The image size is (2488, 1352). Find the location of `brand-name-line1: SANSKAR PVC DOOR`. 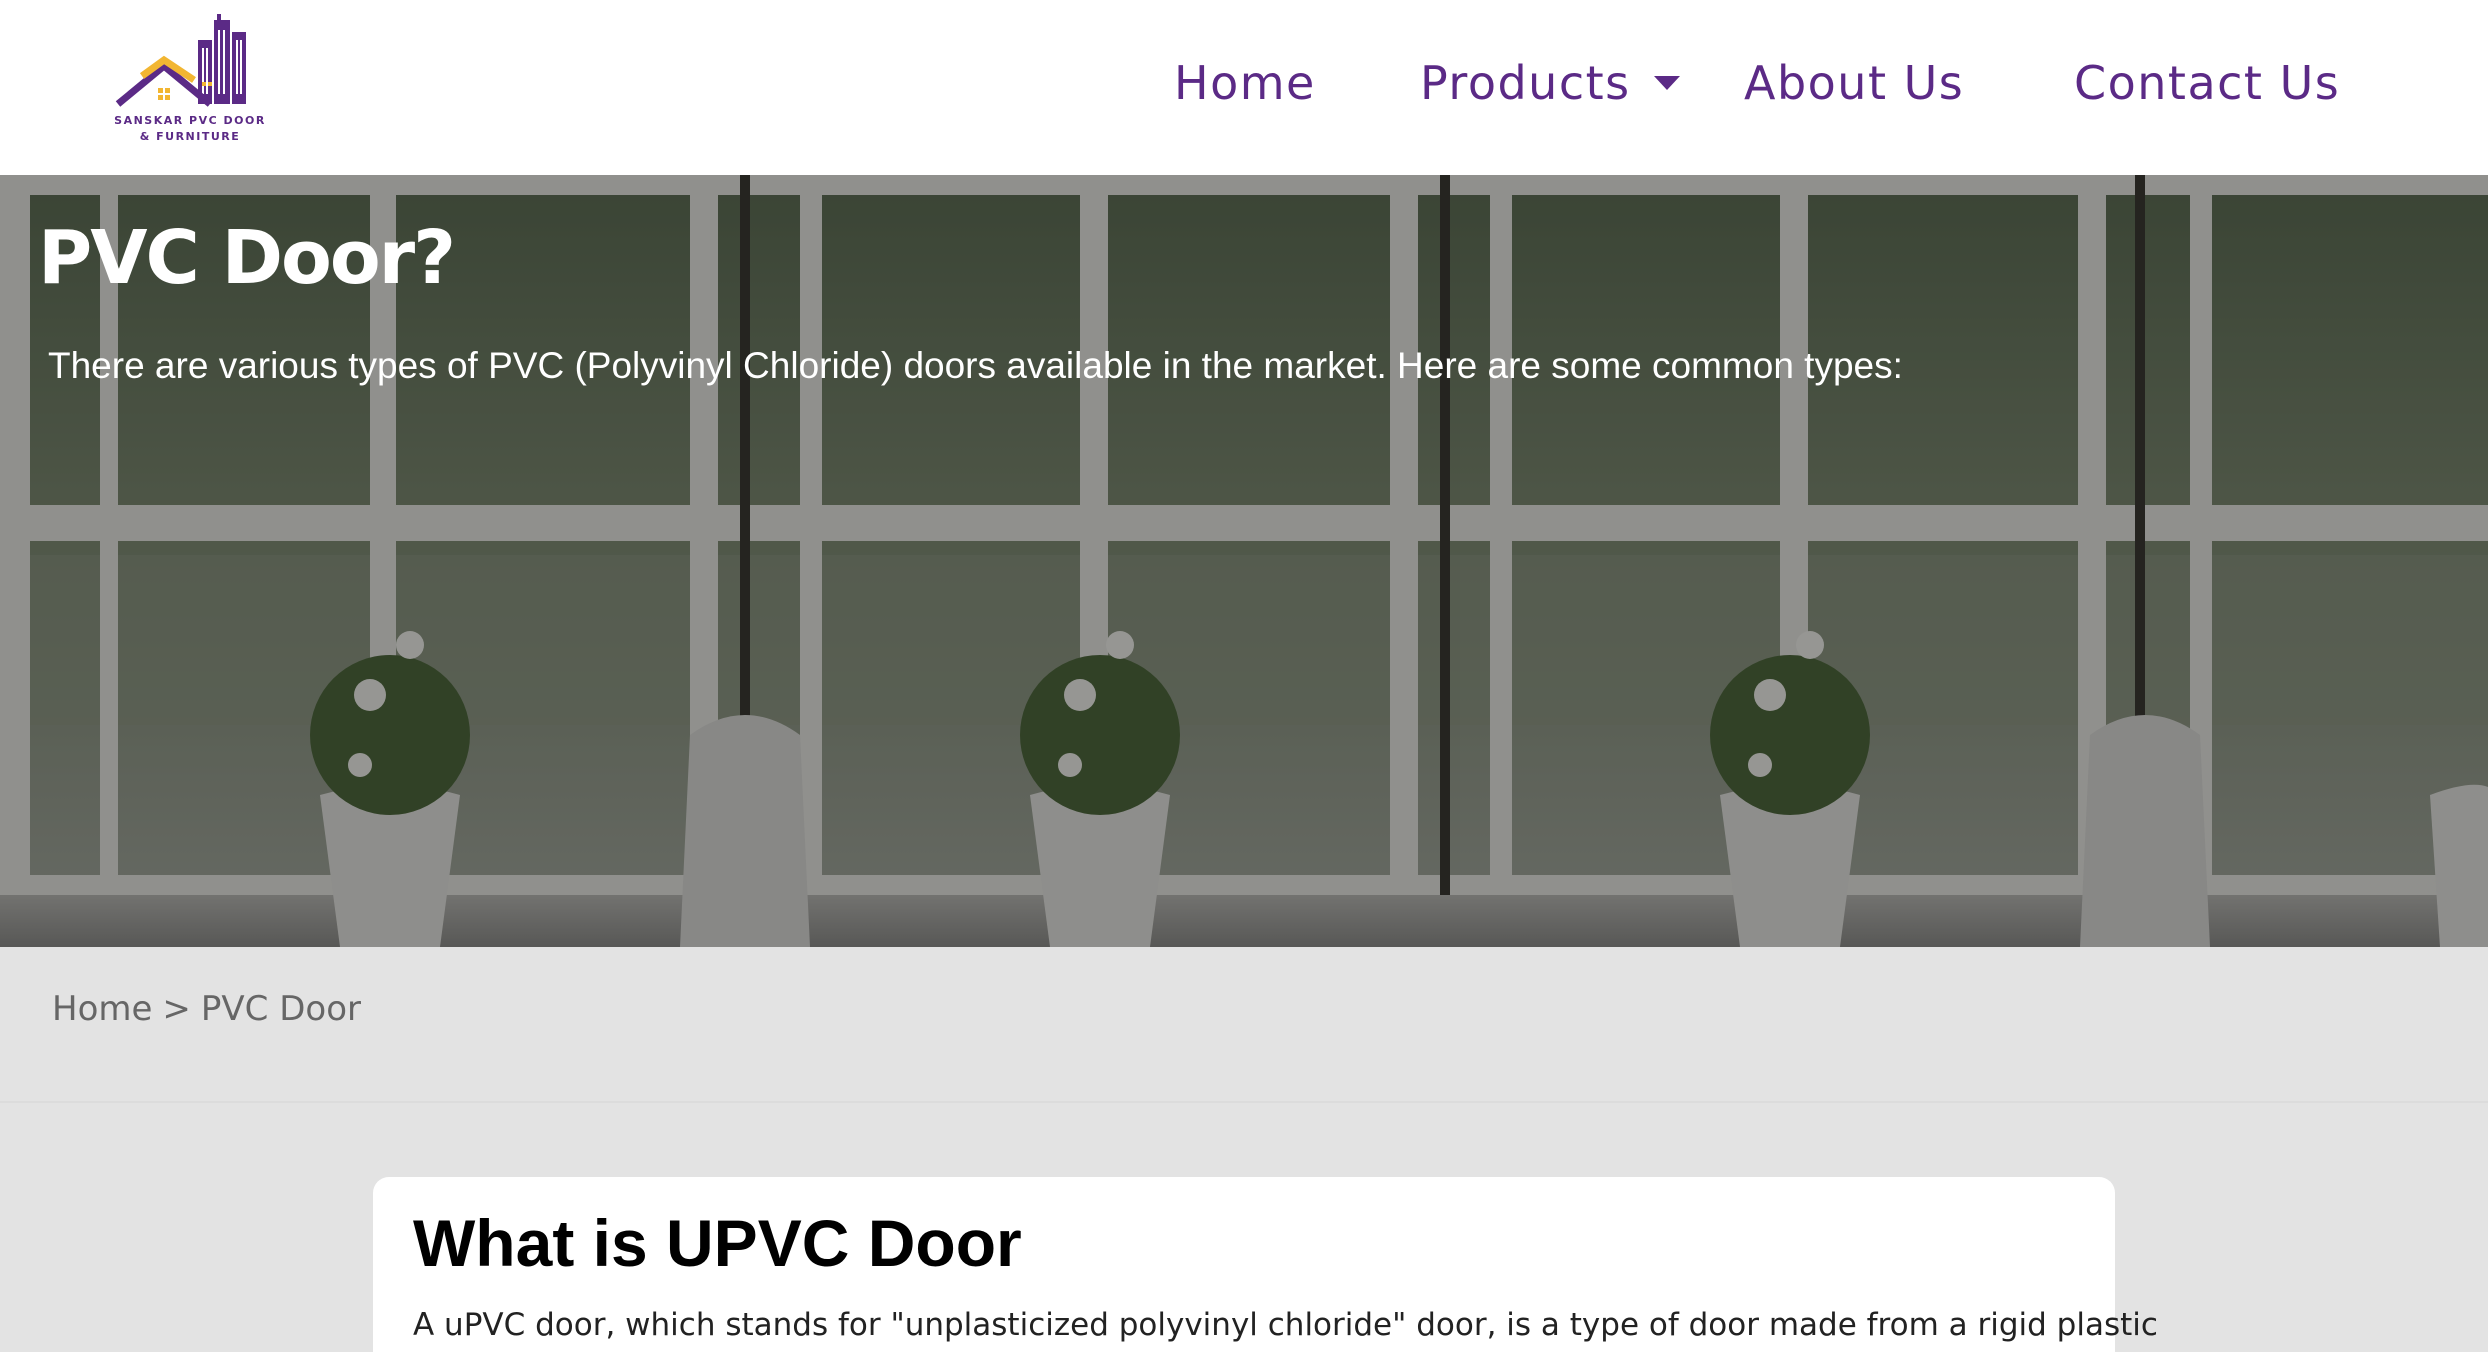

brand-name-line1: SANSKAR PVC DOOR is located at coordinates (190, 120).